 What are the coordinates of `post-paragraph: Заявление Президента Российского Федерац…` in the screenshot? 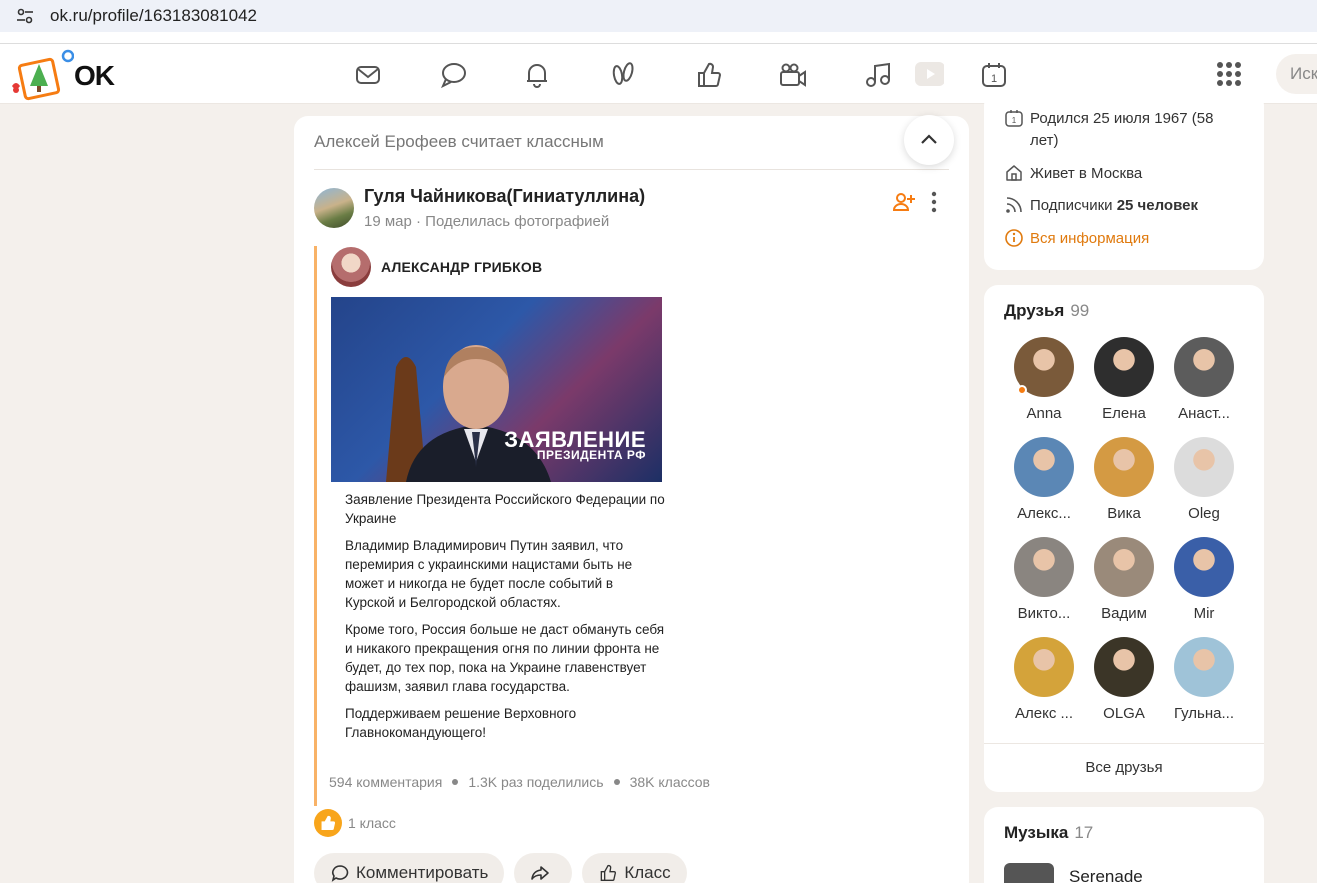 It's located at (505, 509).